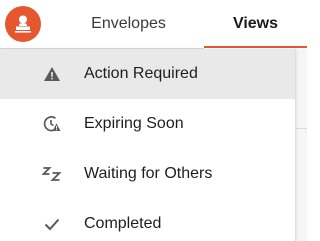 This screenshot has height=241, width=320. What do you see at coordinates (52, 74) in the screenshot?
I see `warning-triangle-icon` at bounding box center [52, 74].